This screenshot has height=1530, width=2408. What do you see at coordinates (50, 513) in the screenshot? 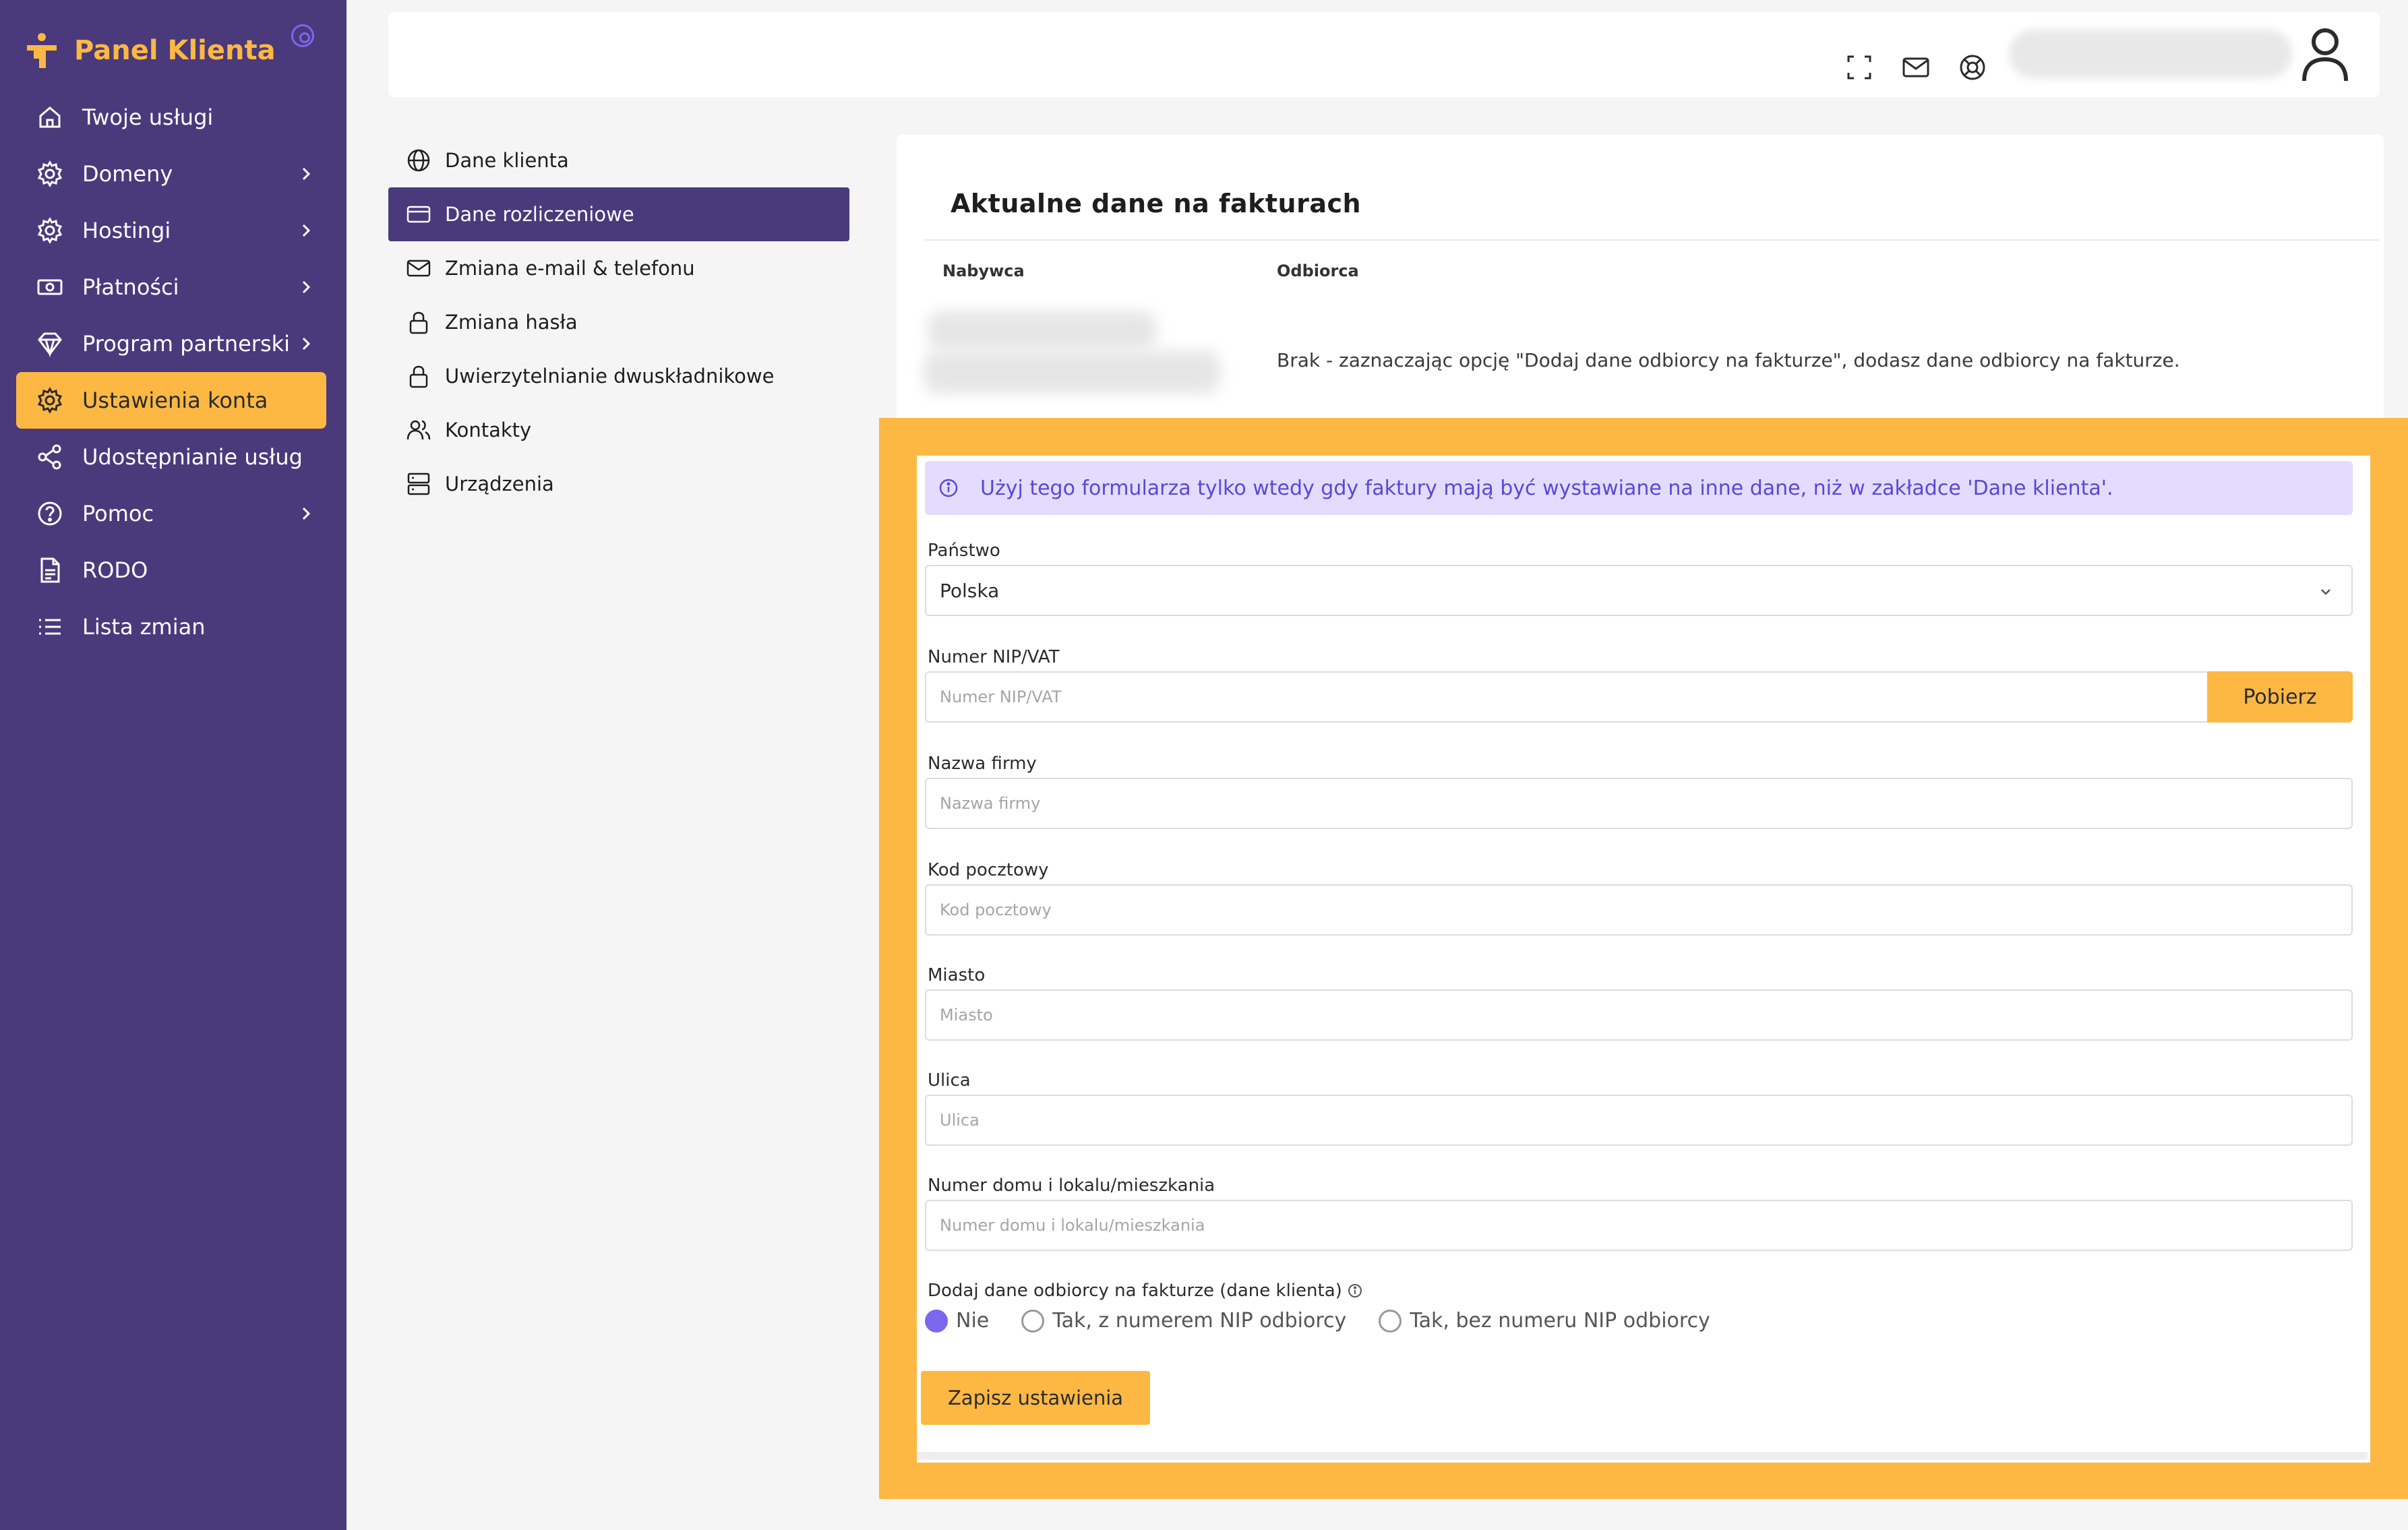
I see `help-icon` at bounding box center [50, 513].